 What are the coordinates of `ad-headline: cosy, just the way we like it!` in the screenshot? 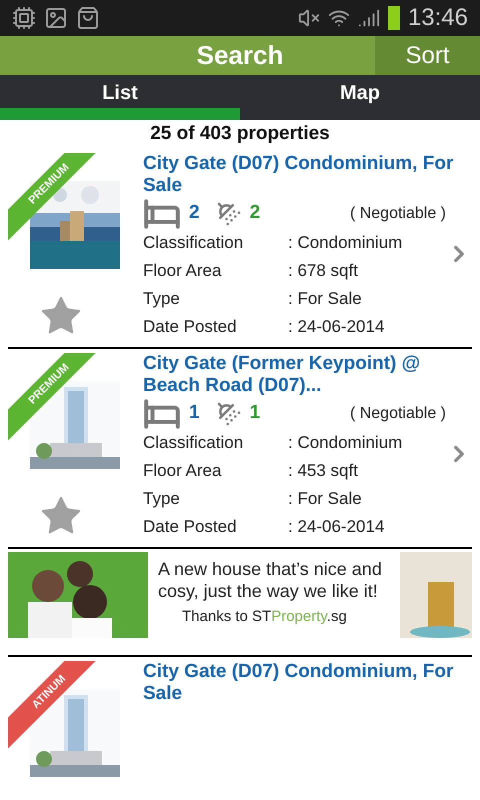 It's located at (268, 591).